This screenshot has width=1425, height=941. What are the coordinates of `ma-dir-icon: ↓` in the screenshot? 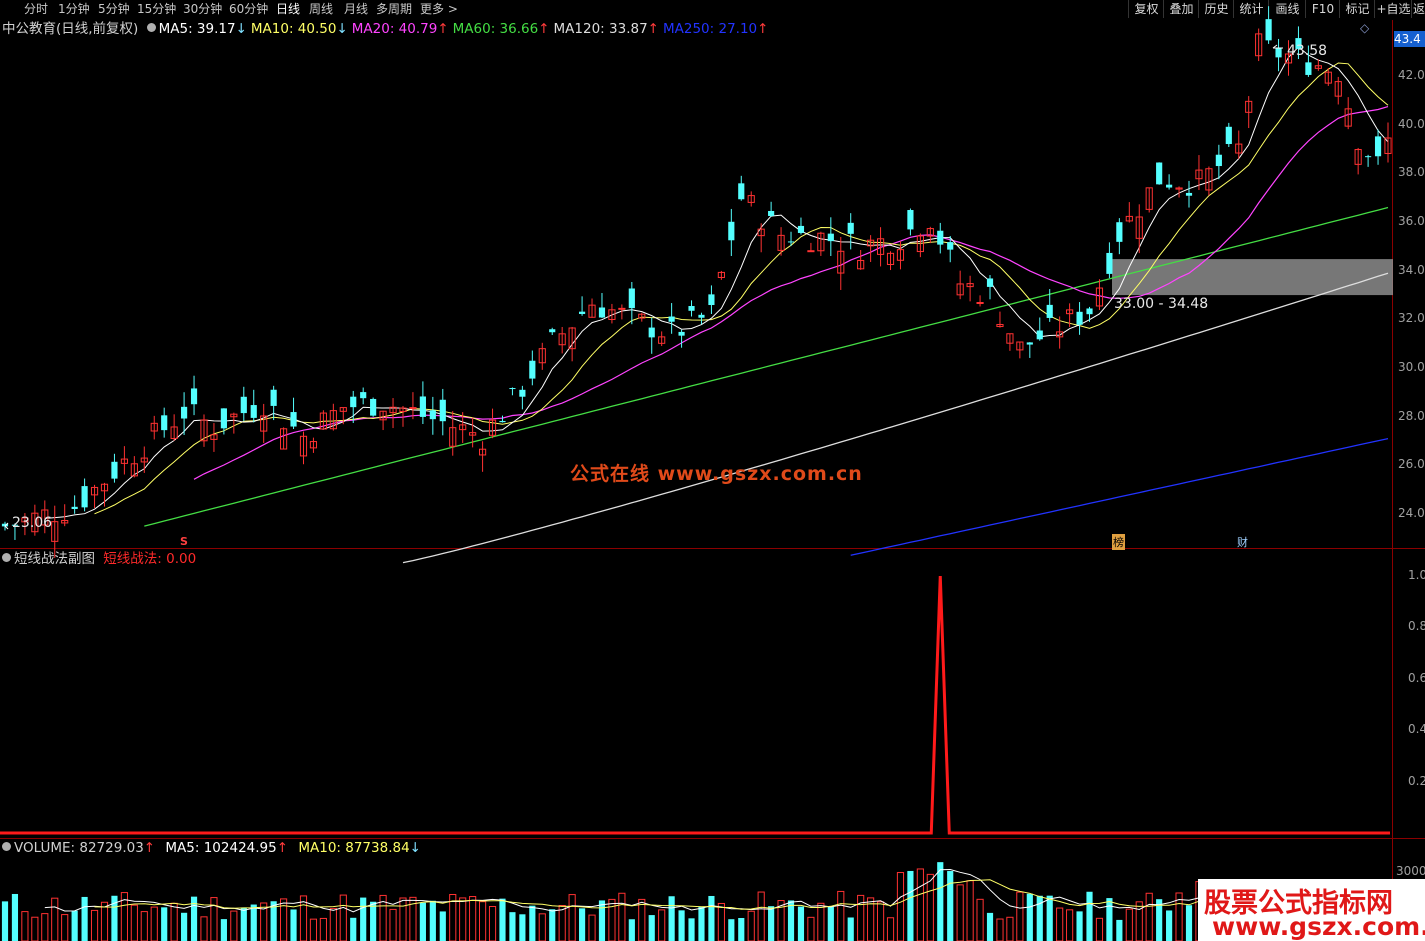 It's located at (241, 29).